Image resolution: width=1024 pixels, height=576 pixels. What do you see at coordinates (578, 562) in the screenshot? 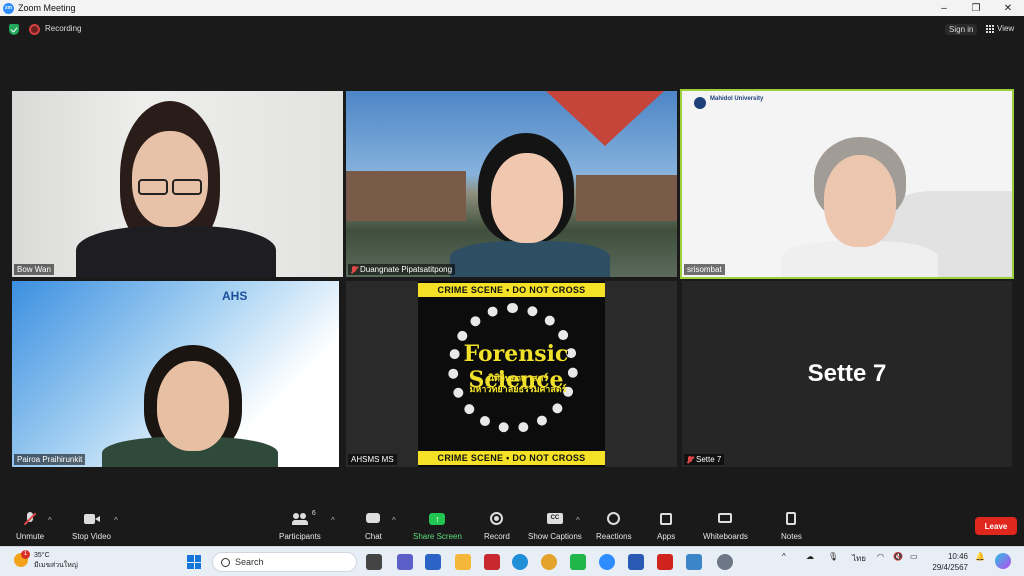
I see `line-icon` at bounding box center [578, 562].